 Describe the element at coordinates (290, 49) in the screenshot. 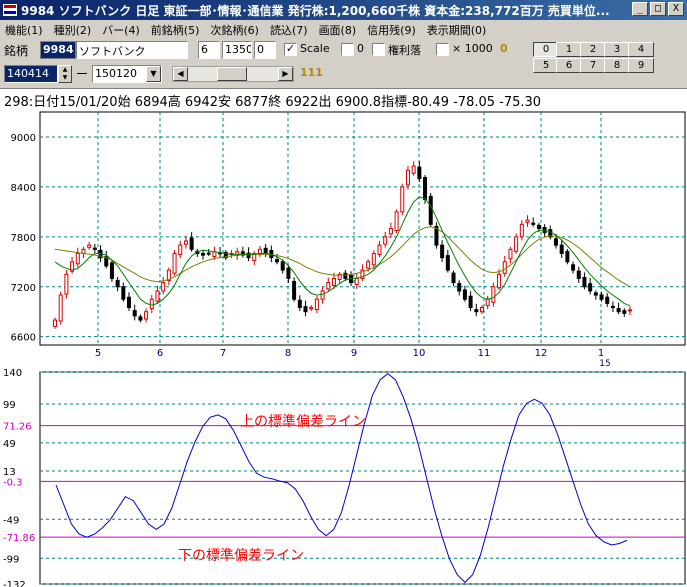

I see `scale-checkbox: ✓` at that location.